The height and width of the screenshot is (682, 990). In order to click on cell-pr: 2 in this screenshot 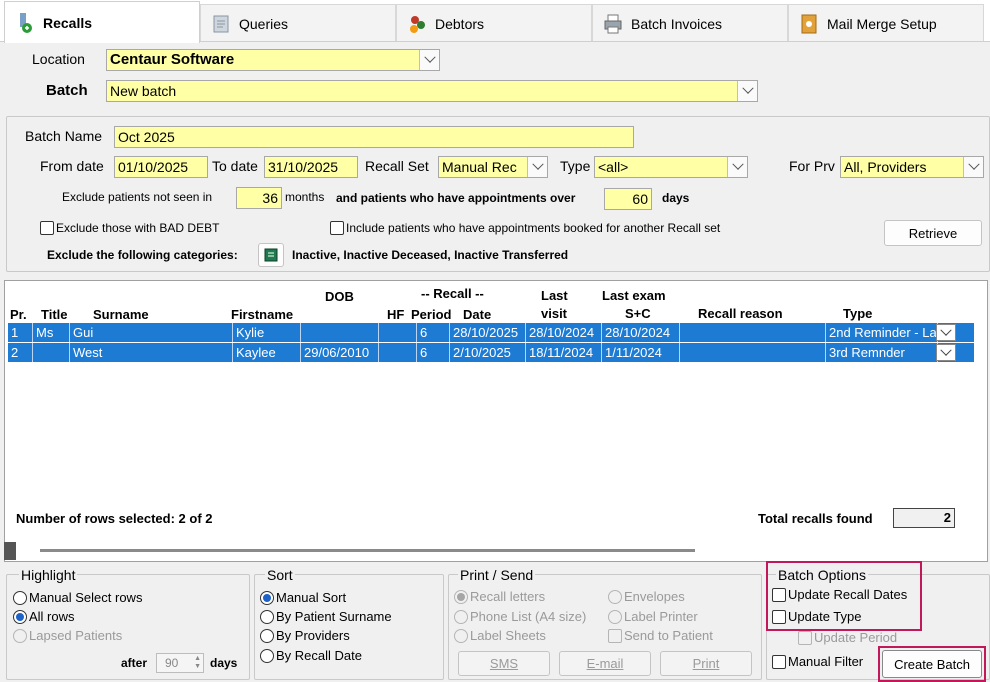, I will do `click(20, 352)`.